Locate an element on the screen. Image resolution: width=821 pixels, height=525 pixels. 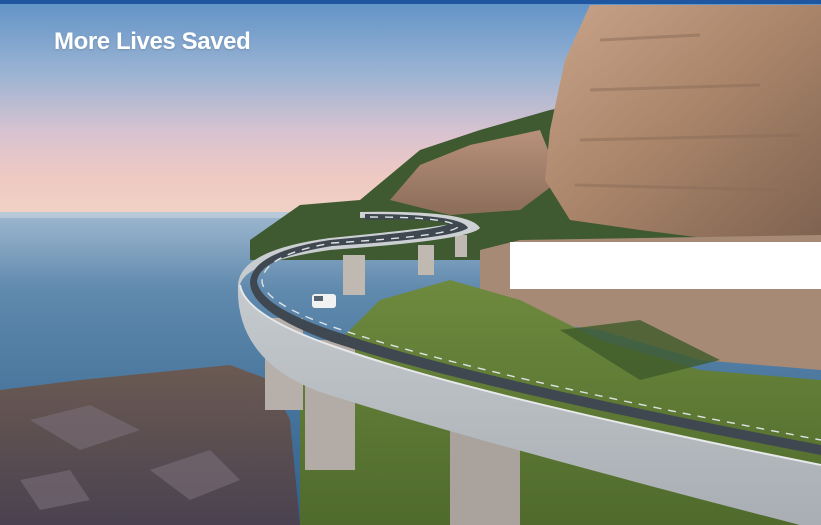
hero-headline: More Lives Saved is located at coordinates (152, 41).